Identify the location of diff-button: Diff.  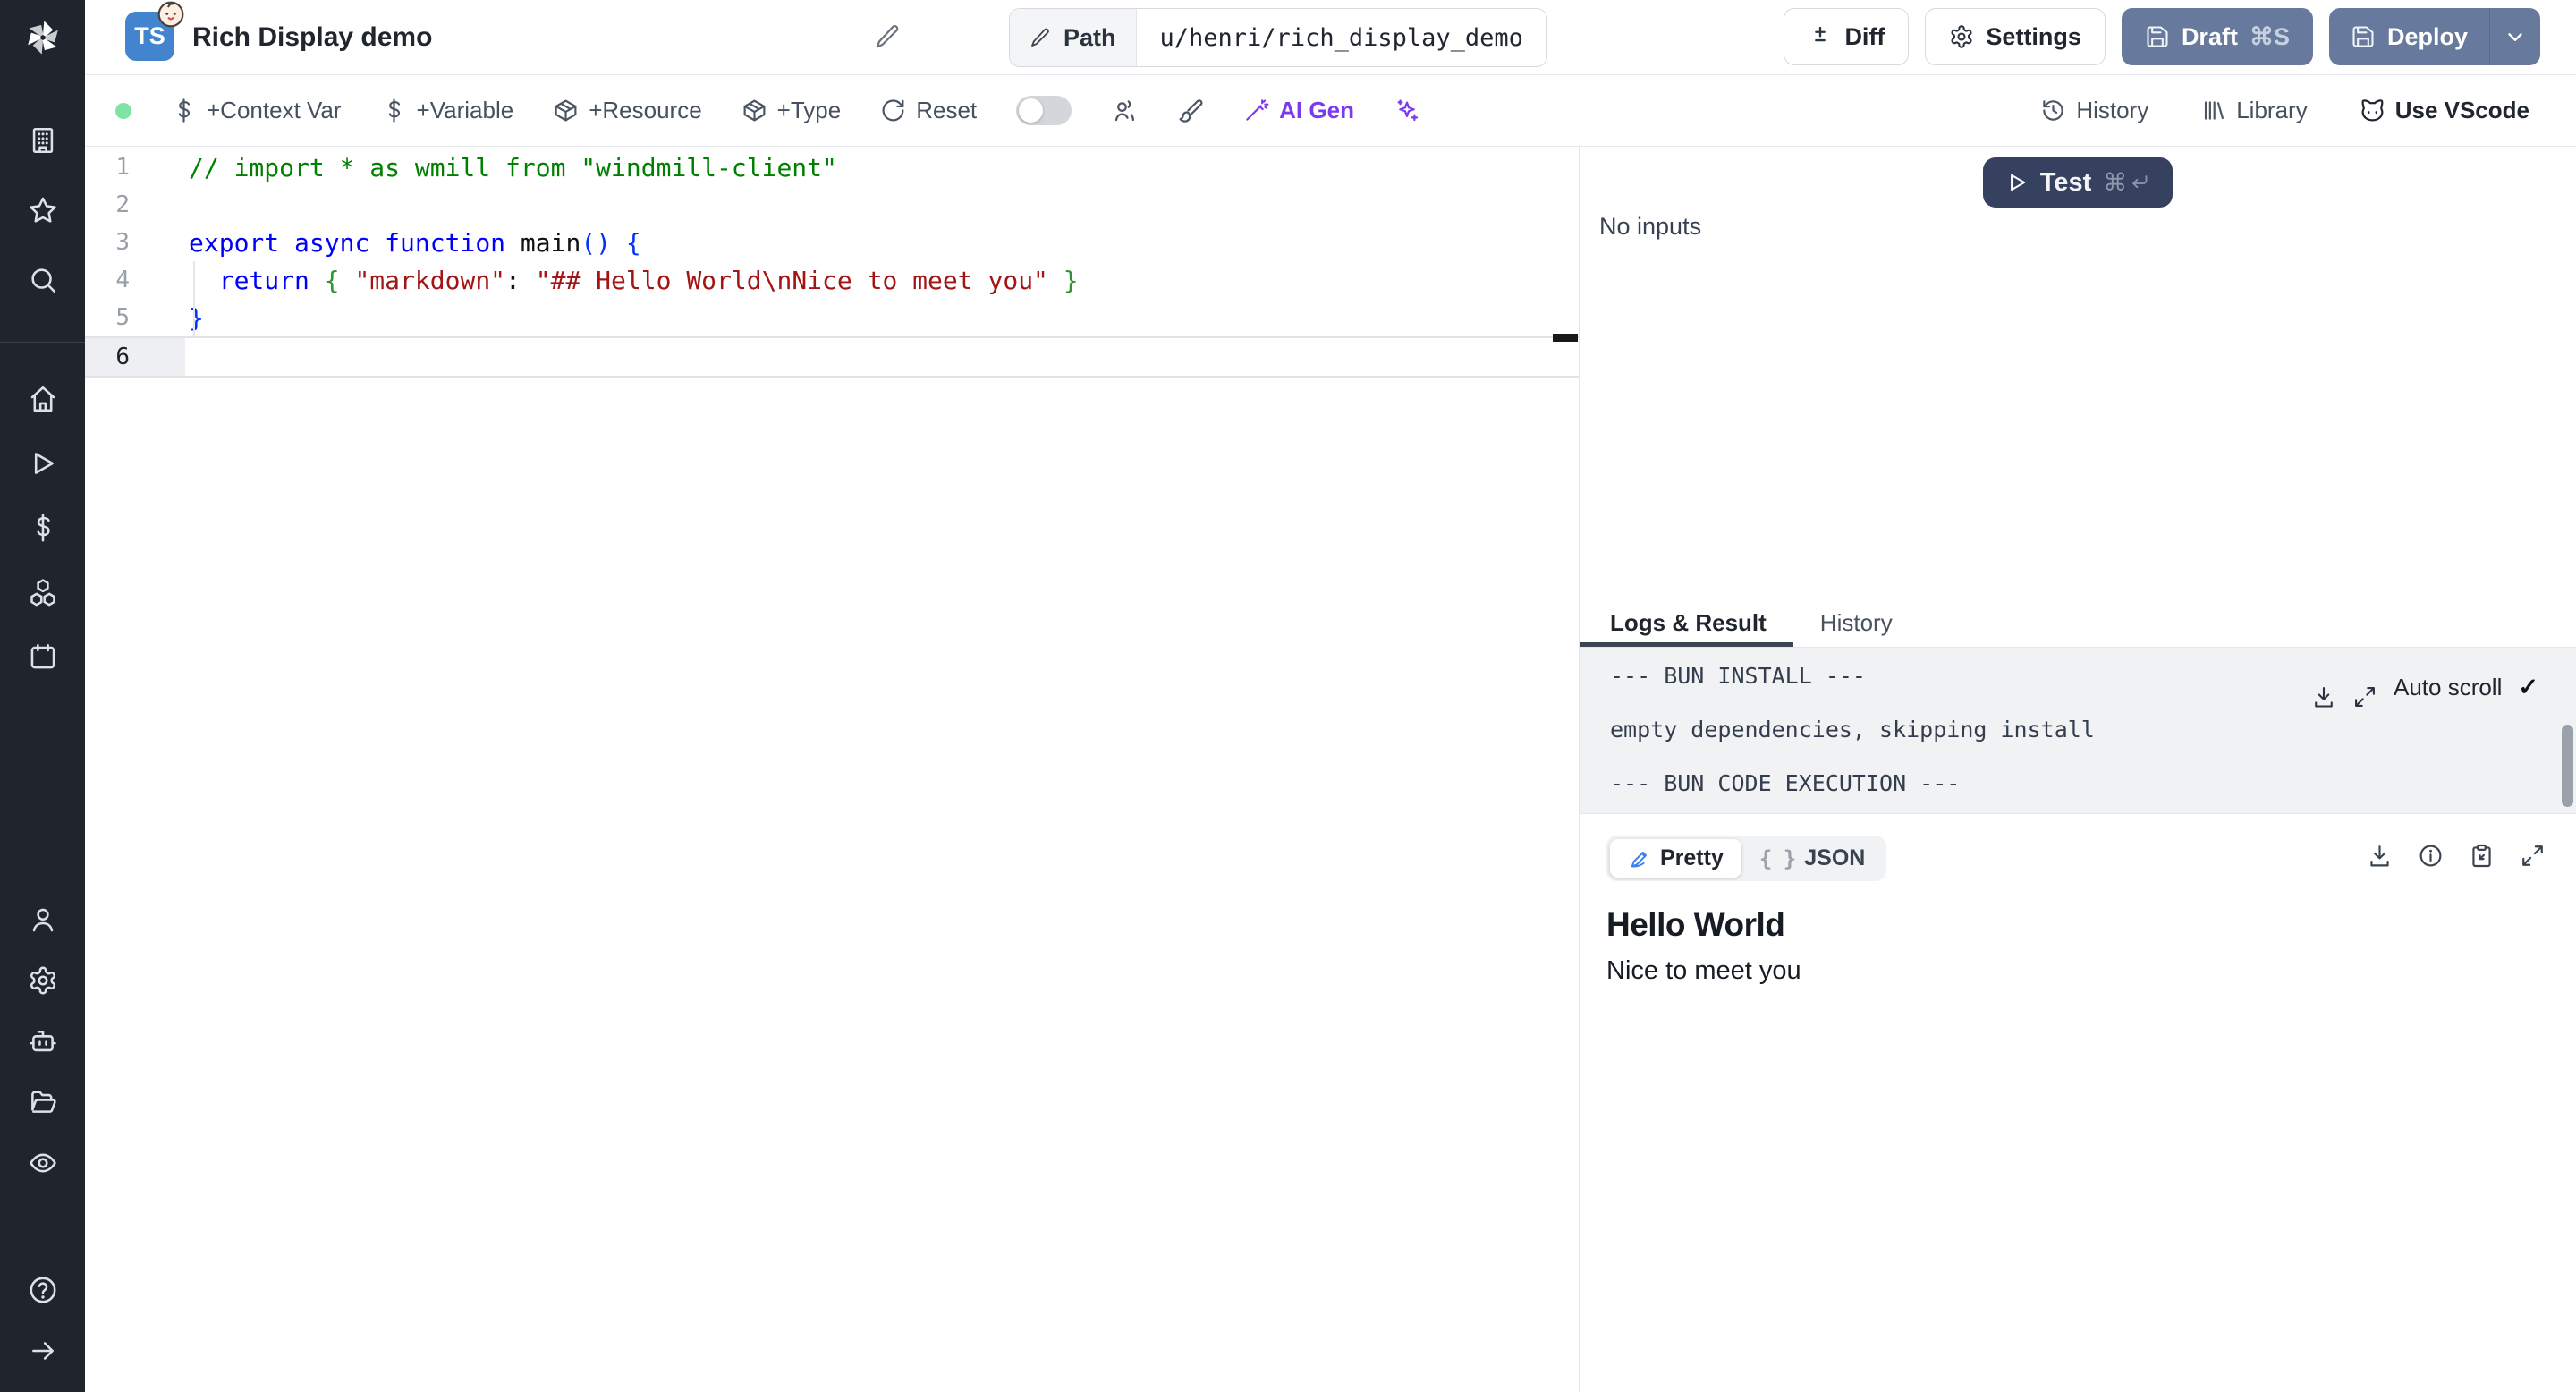
(1847, 36).